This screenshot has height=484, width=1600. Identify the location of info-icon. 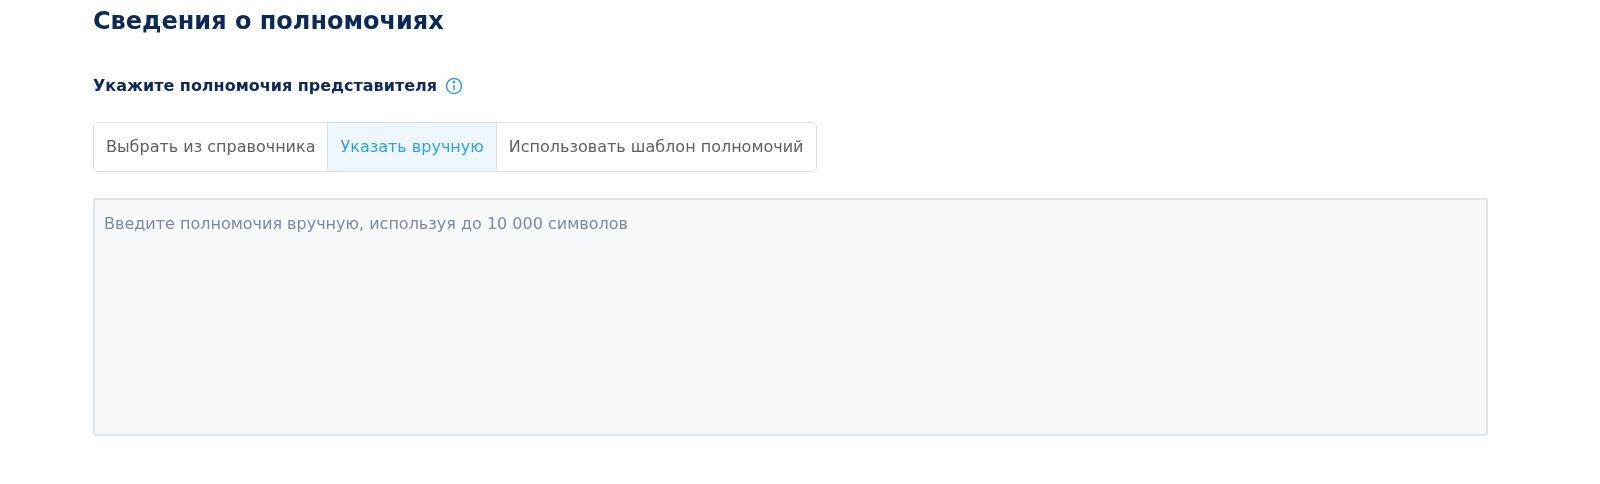
(454, 86).